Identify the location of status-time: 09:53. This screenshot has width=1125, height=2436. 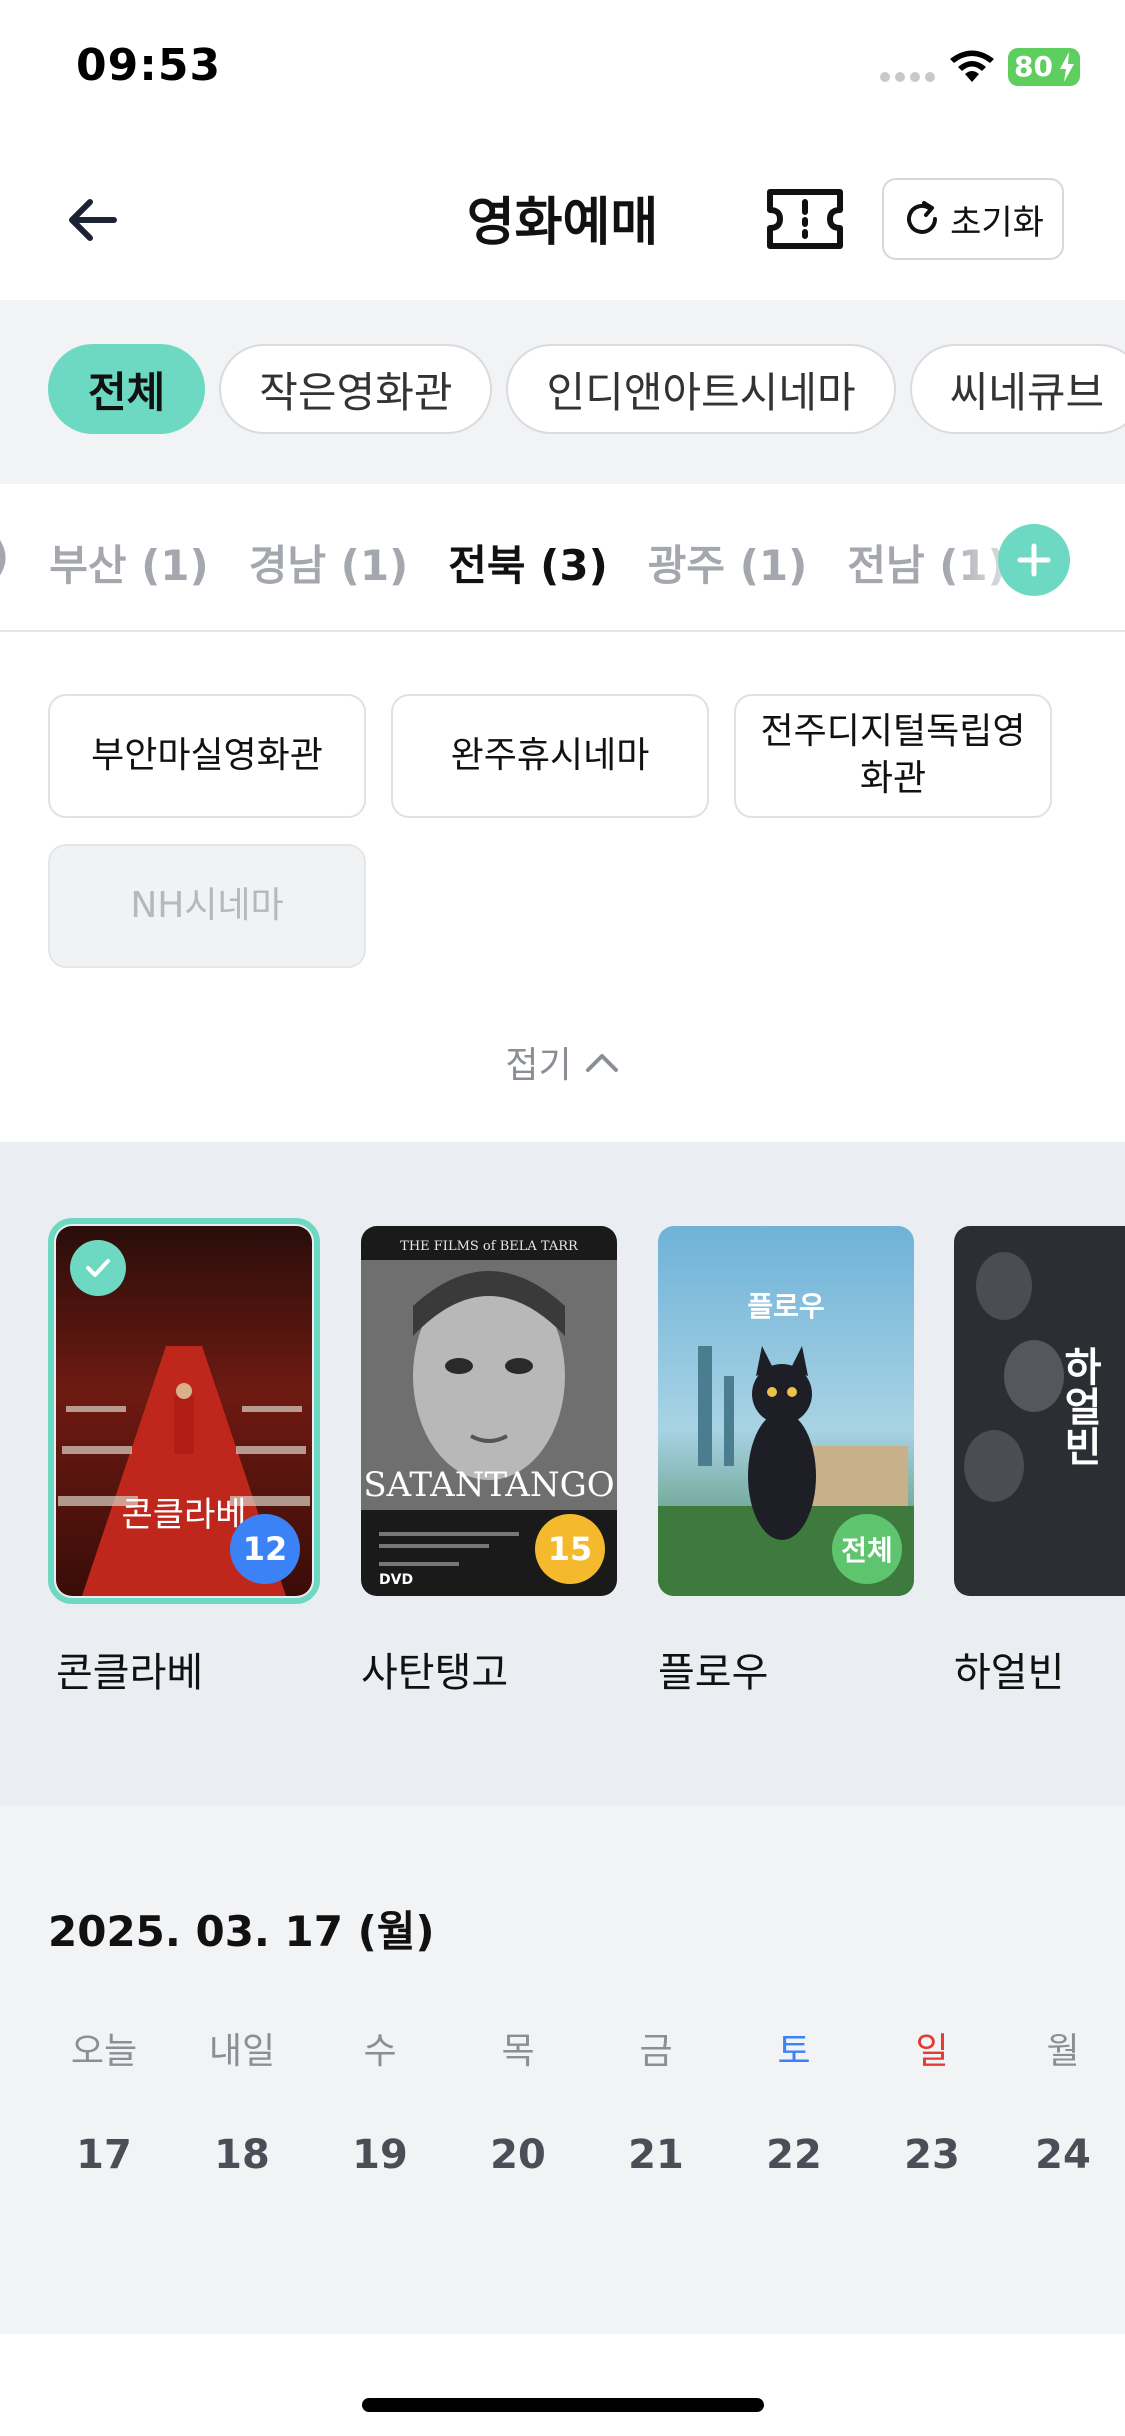
(149, 65).